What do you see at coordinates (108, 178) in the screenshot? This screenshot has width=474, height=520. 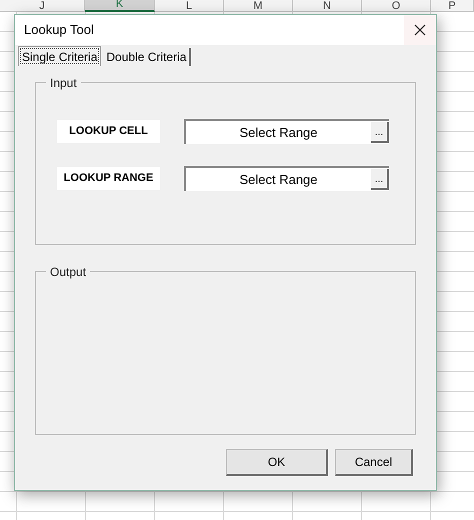 I see `field-label: LOOKUP RANGE` at bounding box center [108, 178].